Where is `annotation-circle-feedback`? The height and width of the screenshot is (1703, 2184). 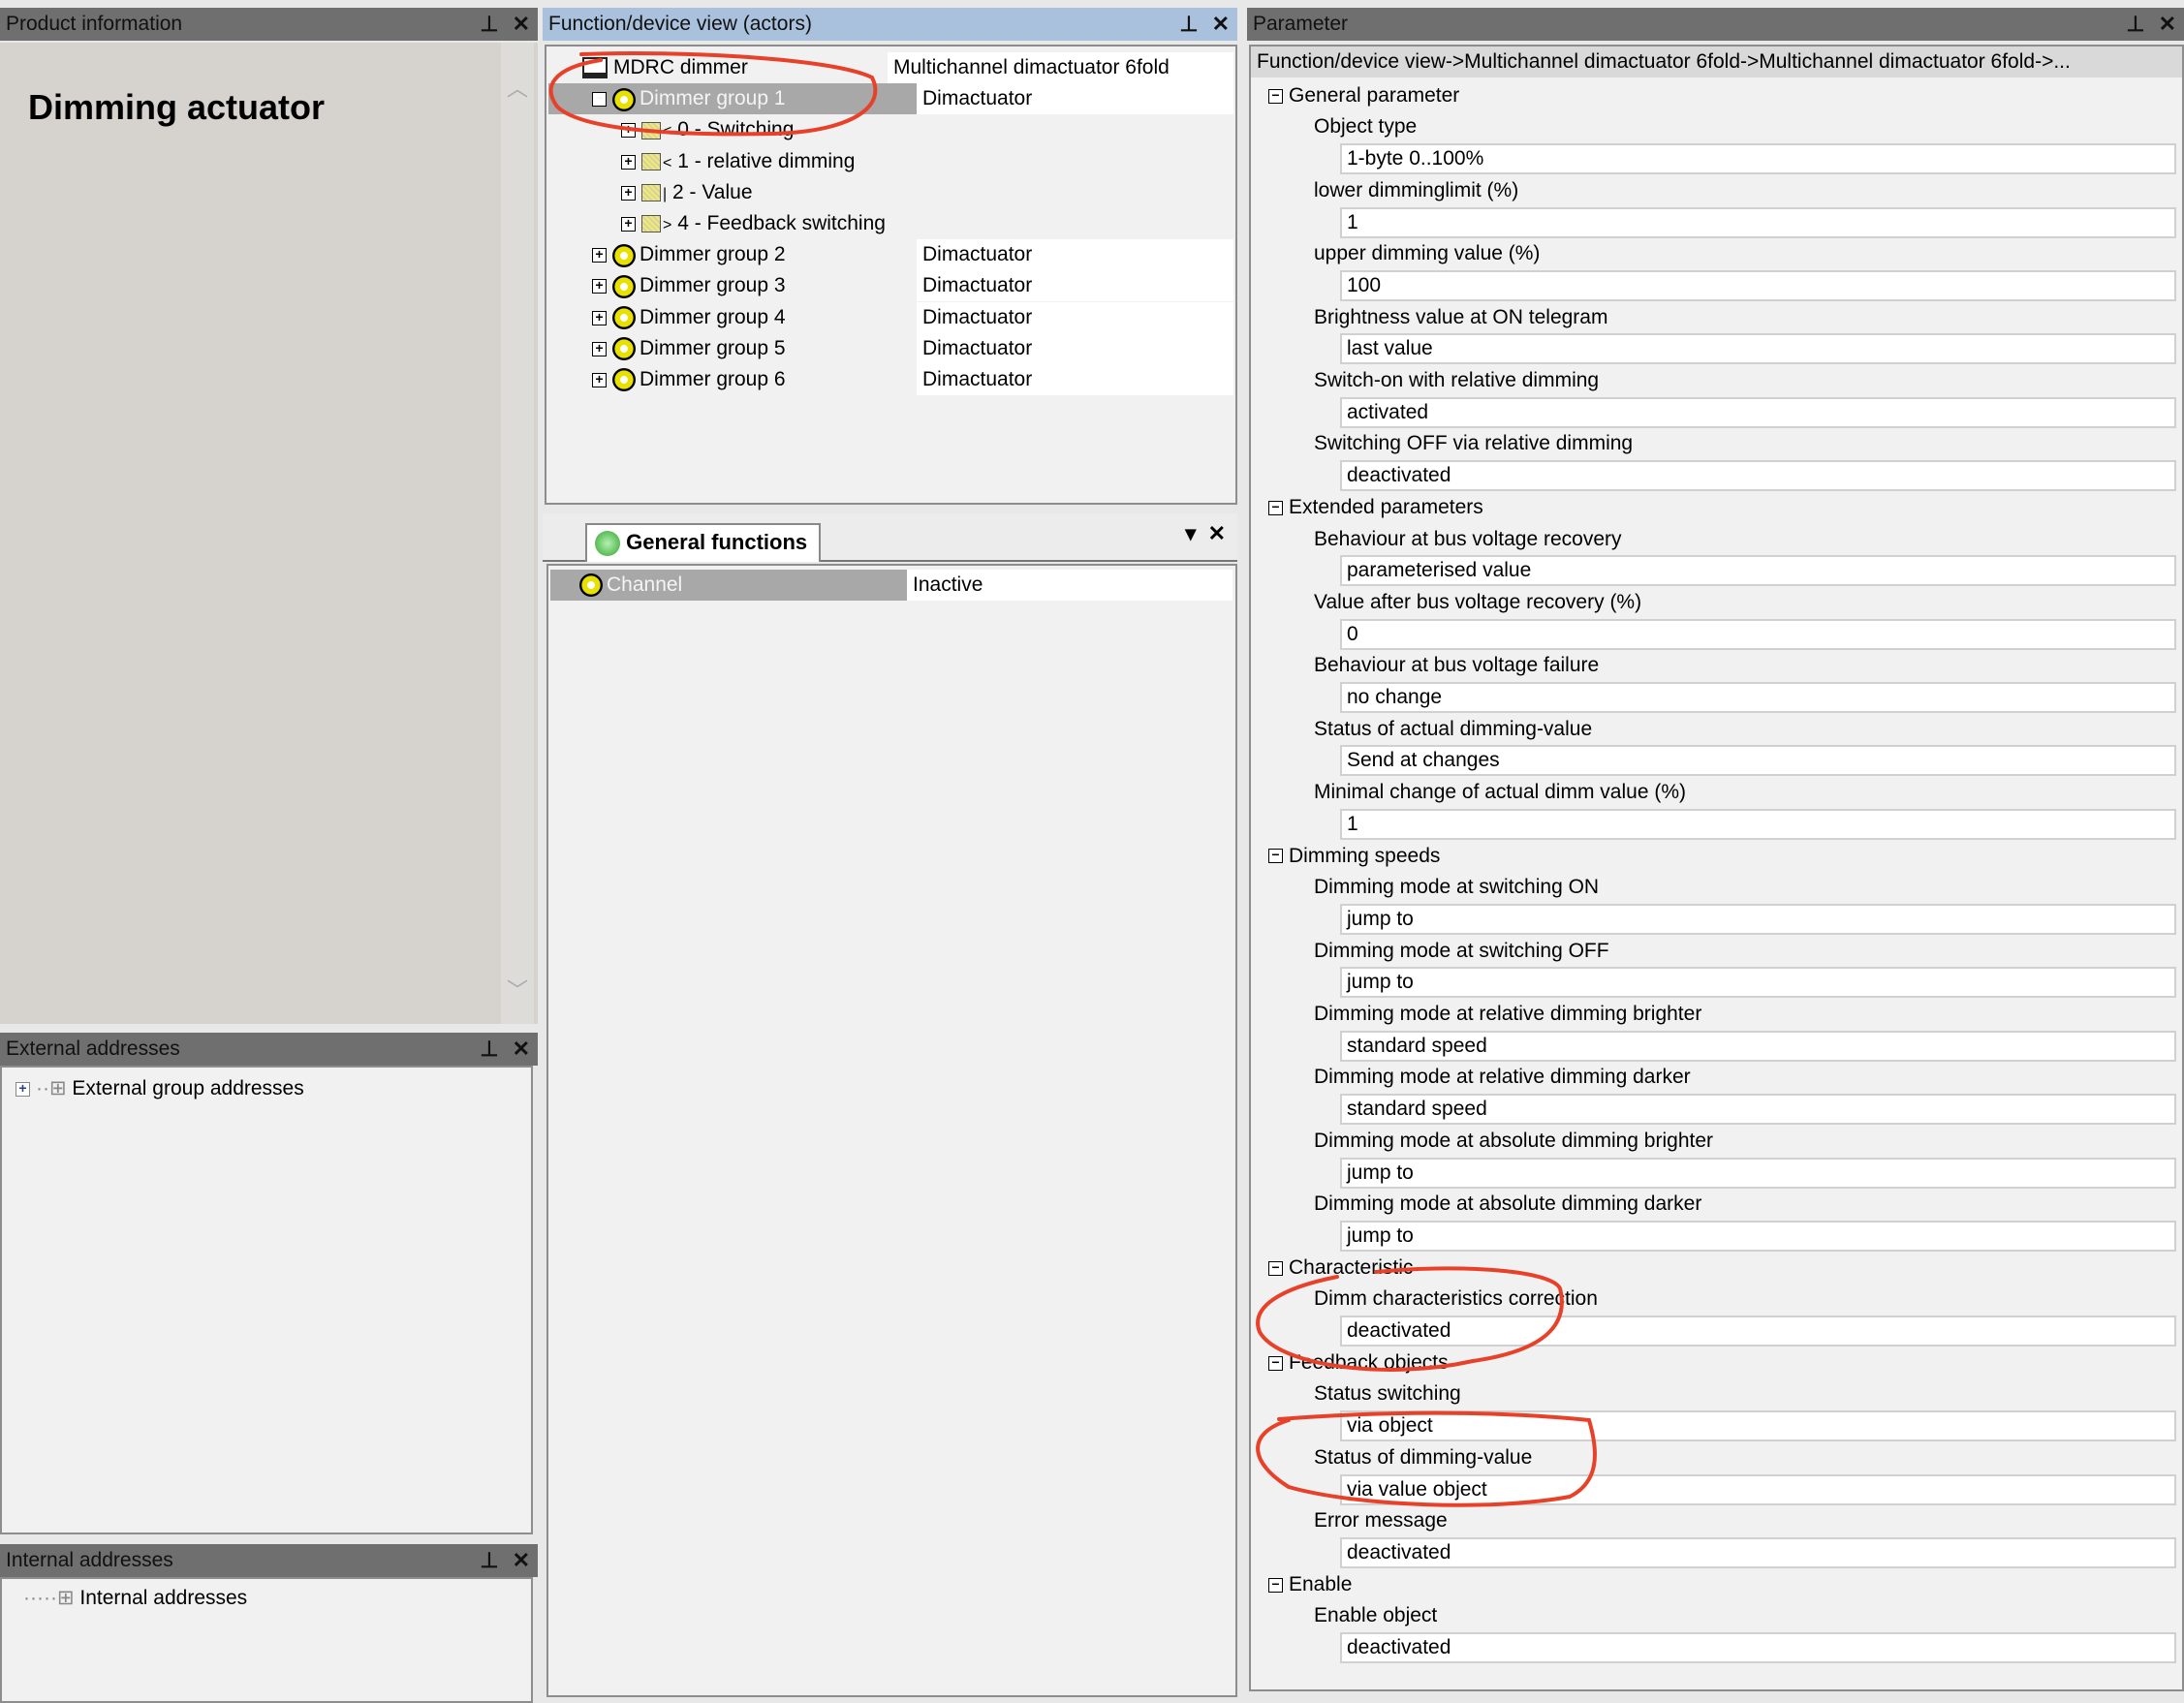
annotation-circle-feedback is located at coordinates (1410, 1319).